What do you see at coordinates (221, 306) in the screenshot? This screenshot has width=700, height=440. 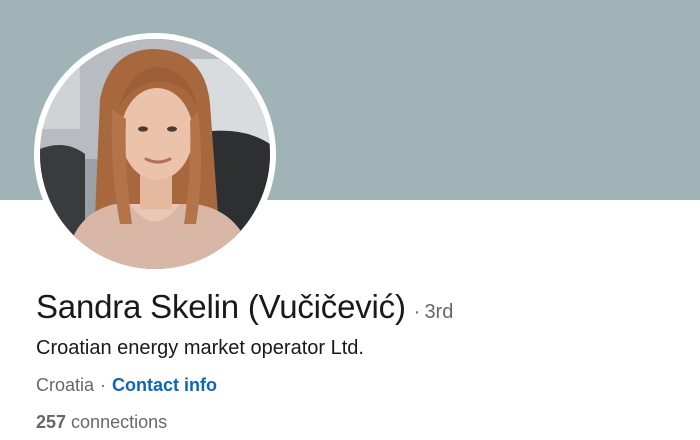 I see `profile-name: Sandra Skelin (Vučičević)` at bounding box center [221, 306].